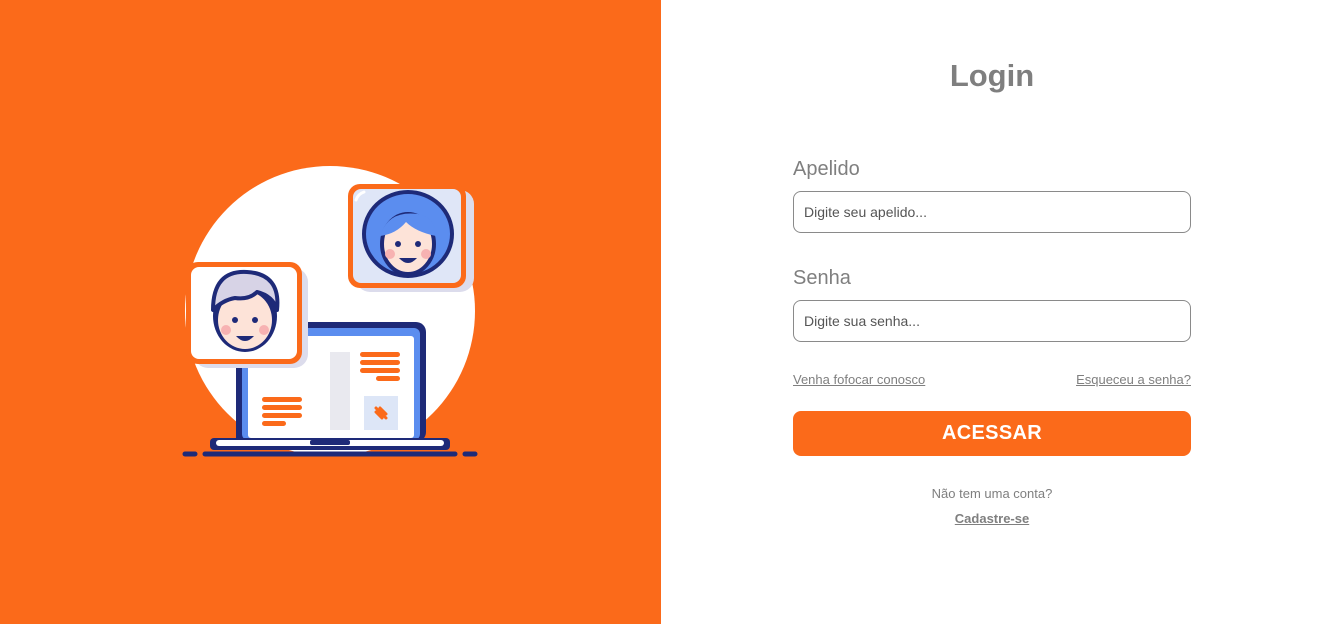  I want to click on form-links-row: Venha fofocar conosco Esqueceu a senha?, so click(992, 381).